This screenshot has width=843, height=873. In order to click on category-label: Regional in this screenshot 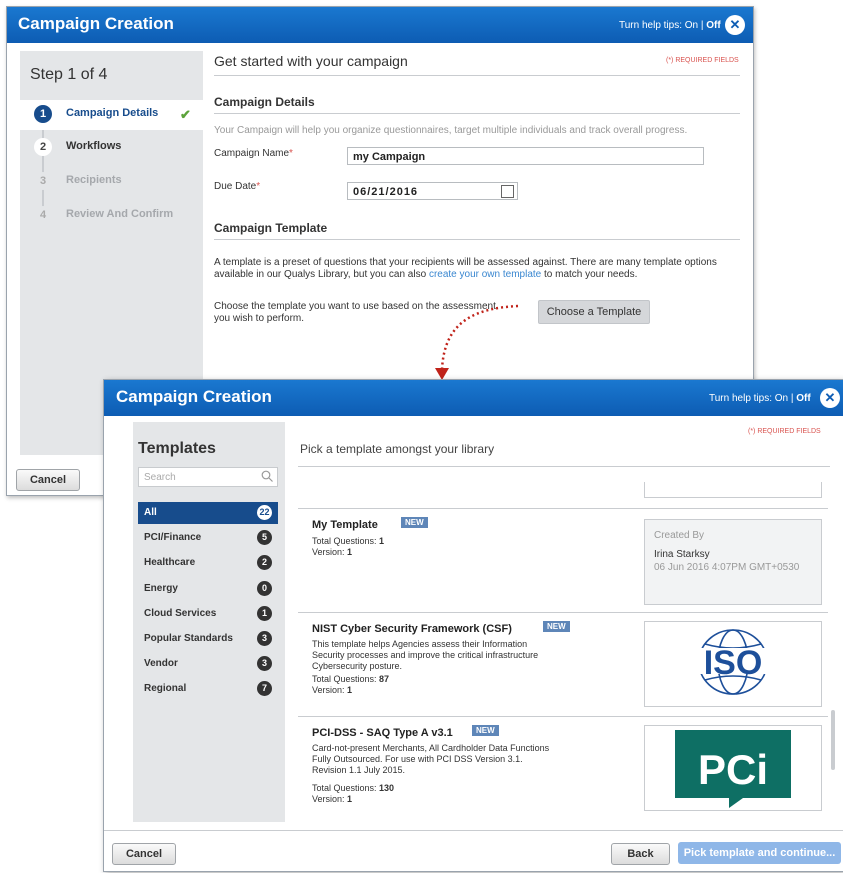, I will do `click(165, 688)`.